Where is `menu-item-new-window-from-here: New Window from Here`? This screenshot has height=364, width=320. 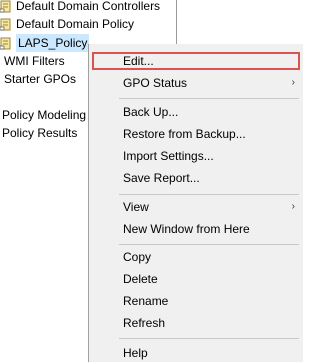 menu-item-new-window-from-here: New Window from Here is located at coordinates (196, 229).